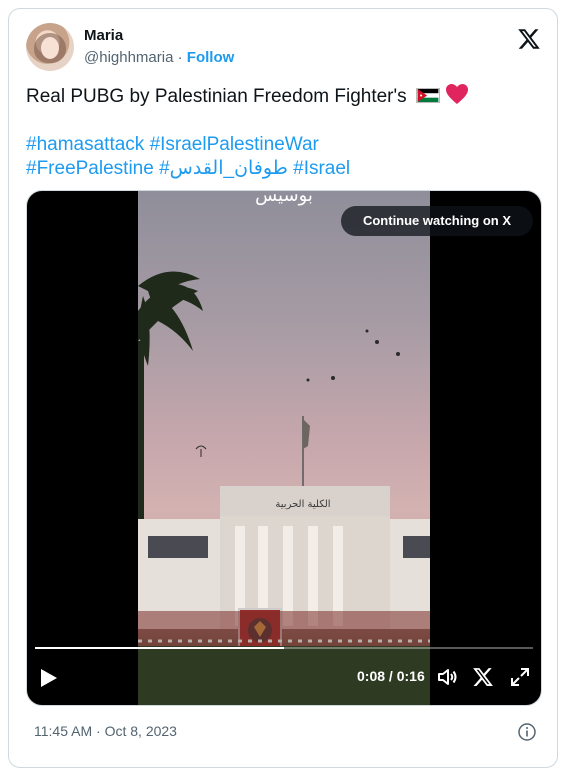 The height and width of the screenshot is (768, 562). I want to click on avatar, so click(50, 47).